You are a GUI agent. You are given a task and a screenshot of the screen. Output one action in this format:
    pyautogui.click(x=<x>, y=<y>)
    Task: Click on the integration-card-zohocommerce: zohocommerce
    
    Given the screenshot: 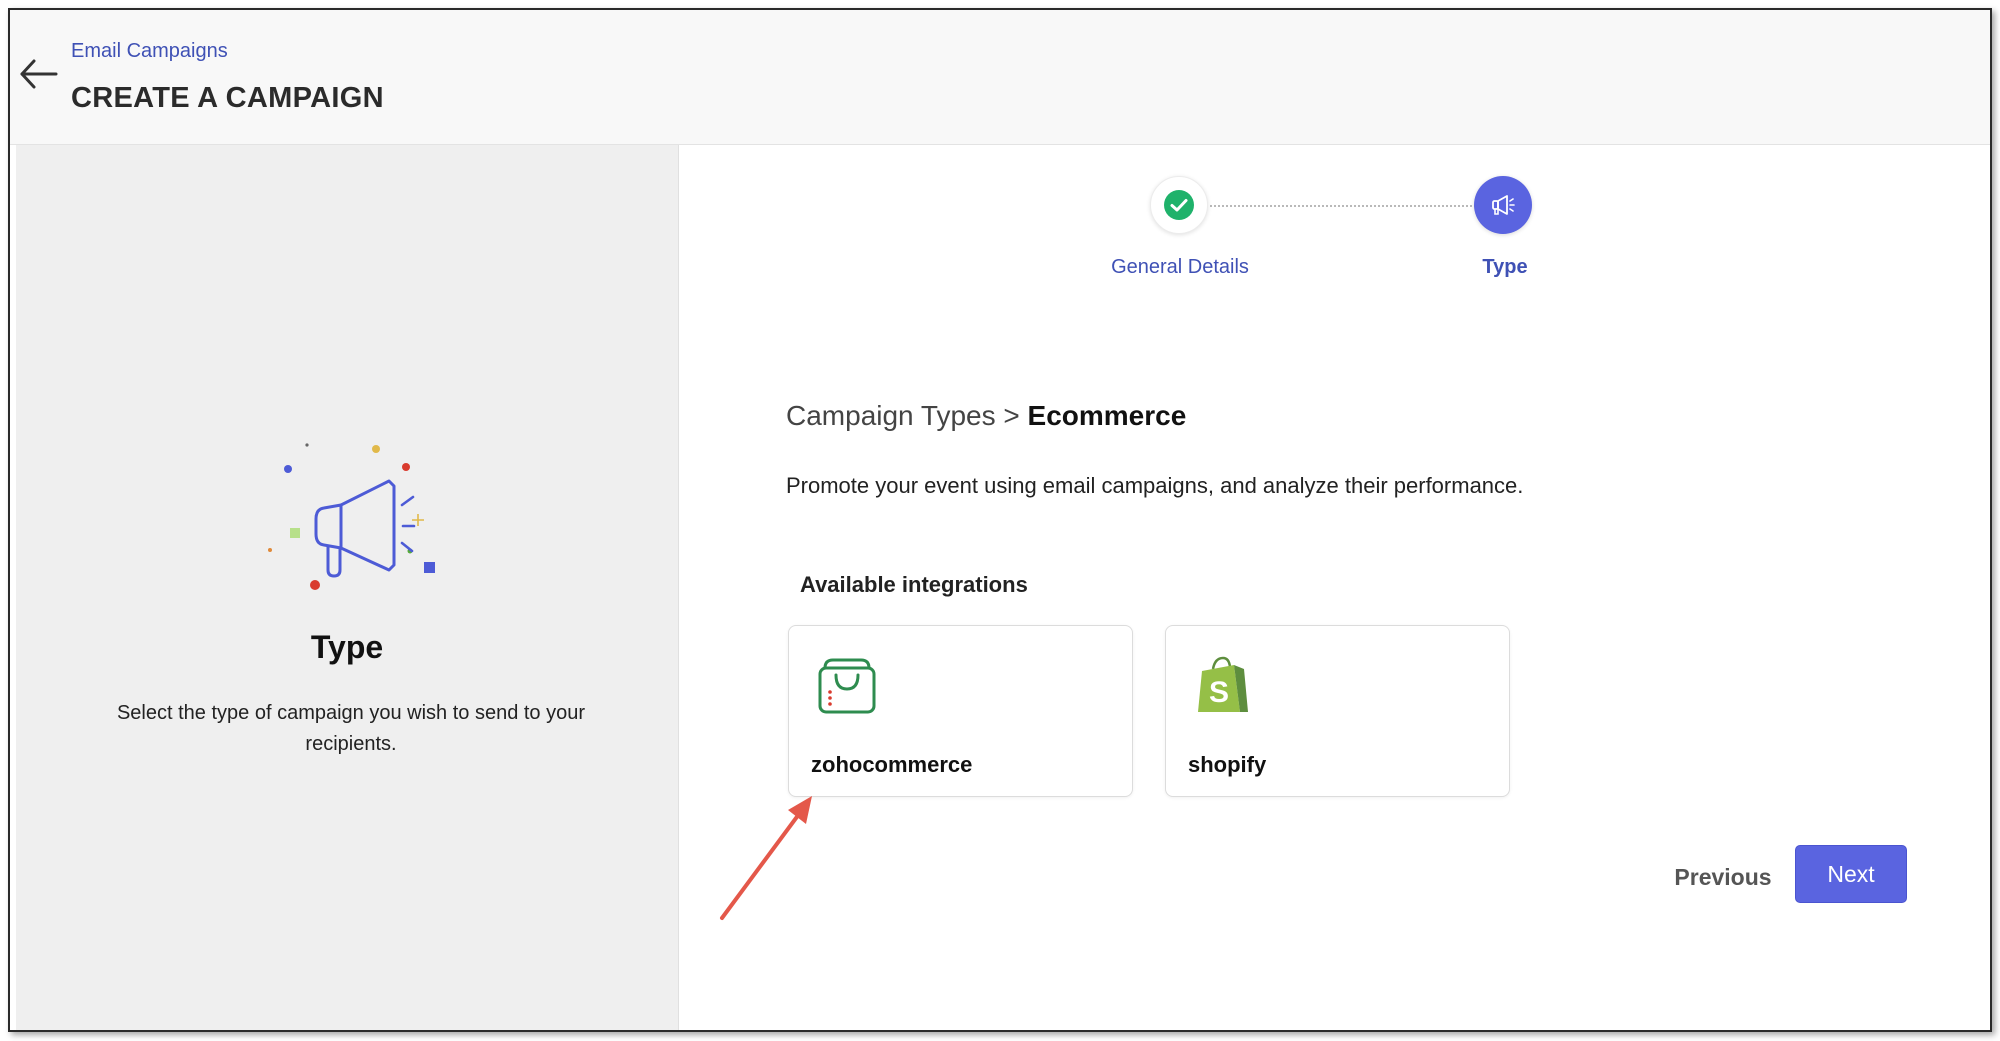 What is the action you would take?
    pyautogui.click(x=960, y=711)
    